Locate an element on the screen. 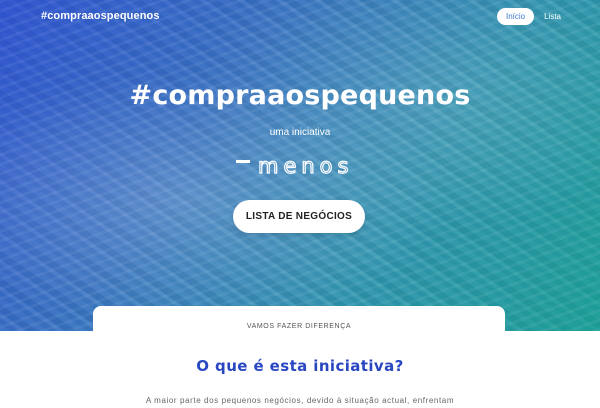 The image size is (600, 408). nav-item-lista: Lista is located at coordinates (552, 16).